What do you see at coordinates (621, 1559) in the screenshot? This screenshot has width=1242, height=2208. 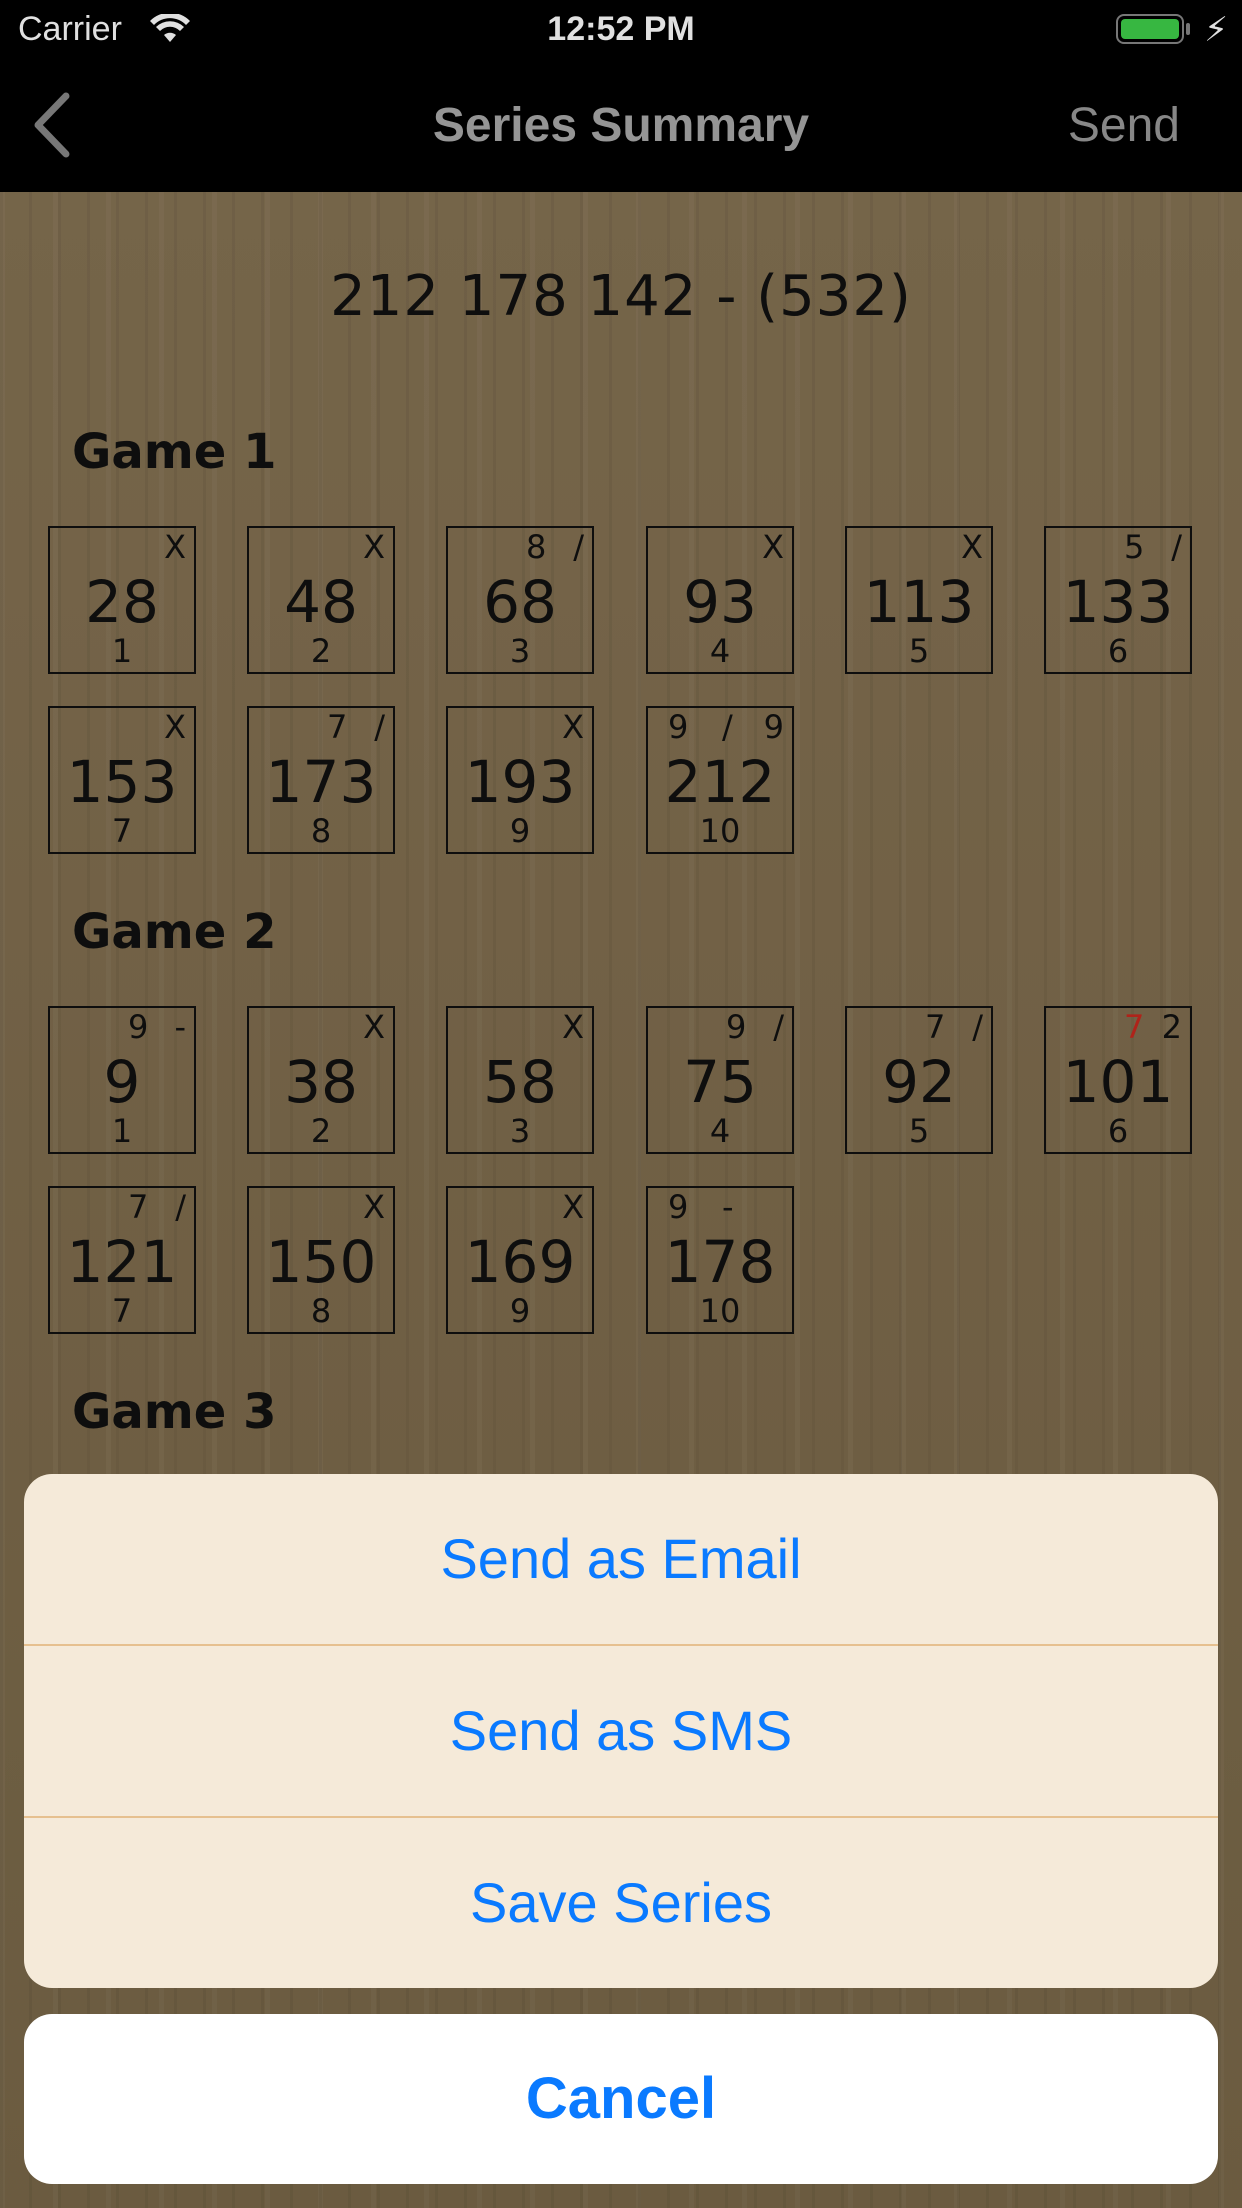 I see `send-email-button: Send as Email` at bounding box center [621, 1559].